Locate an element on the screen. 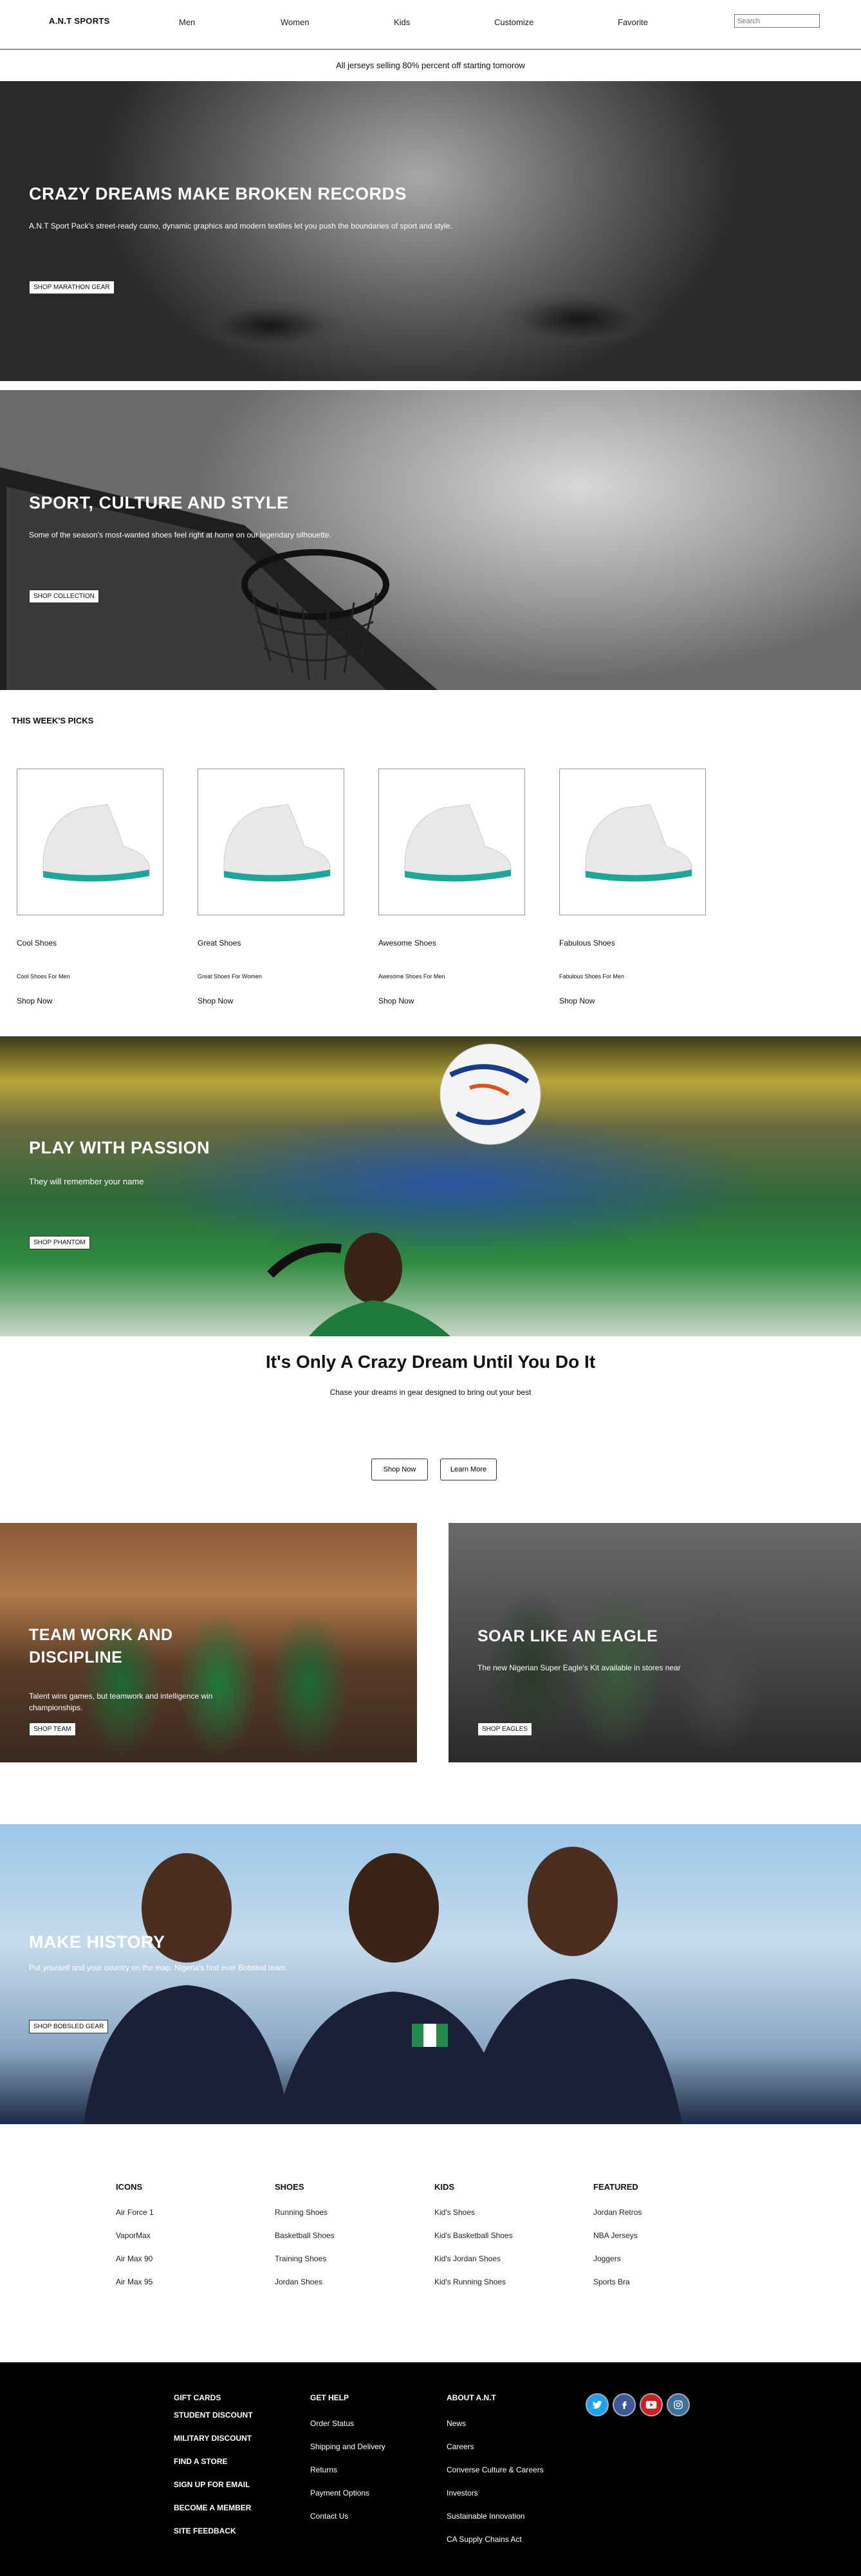  hero-phantom-subtitle: They will remember your name is located at coordinates (86, 1181).